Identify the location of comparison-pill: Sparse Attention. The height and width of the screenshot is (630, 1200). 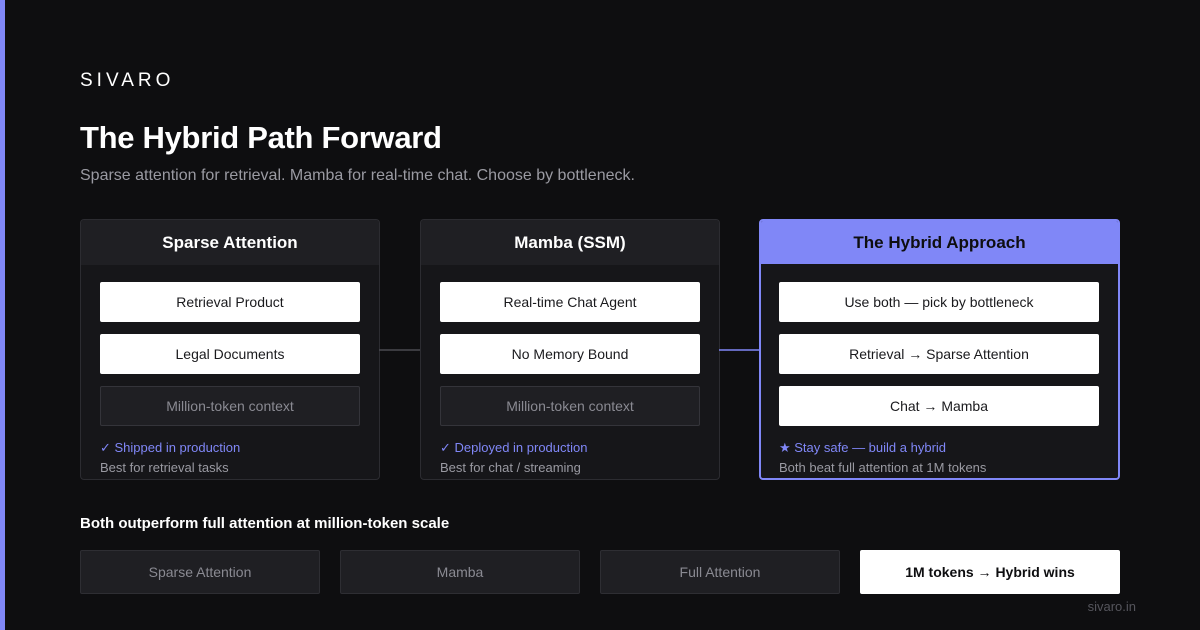
(200, 572).